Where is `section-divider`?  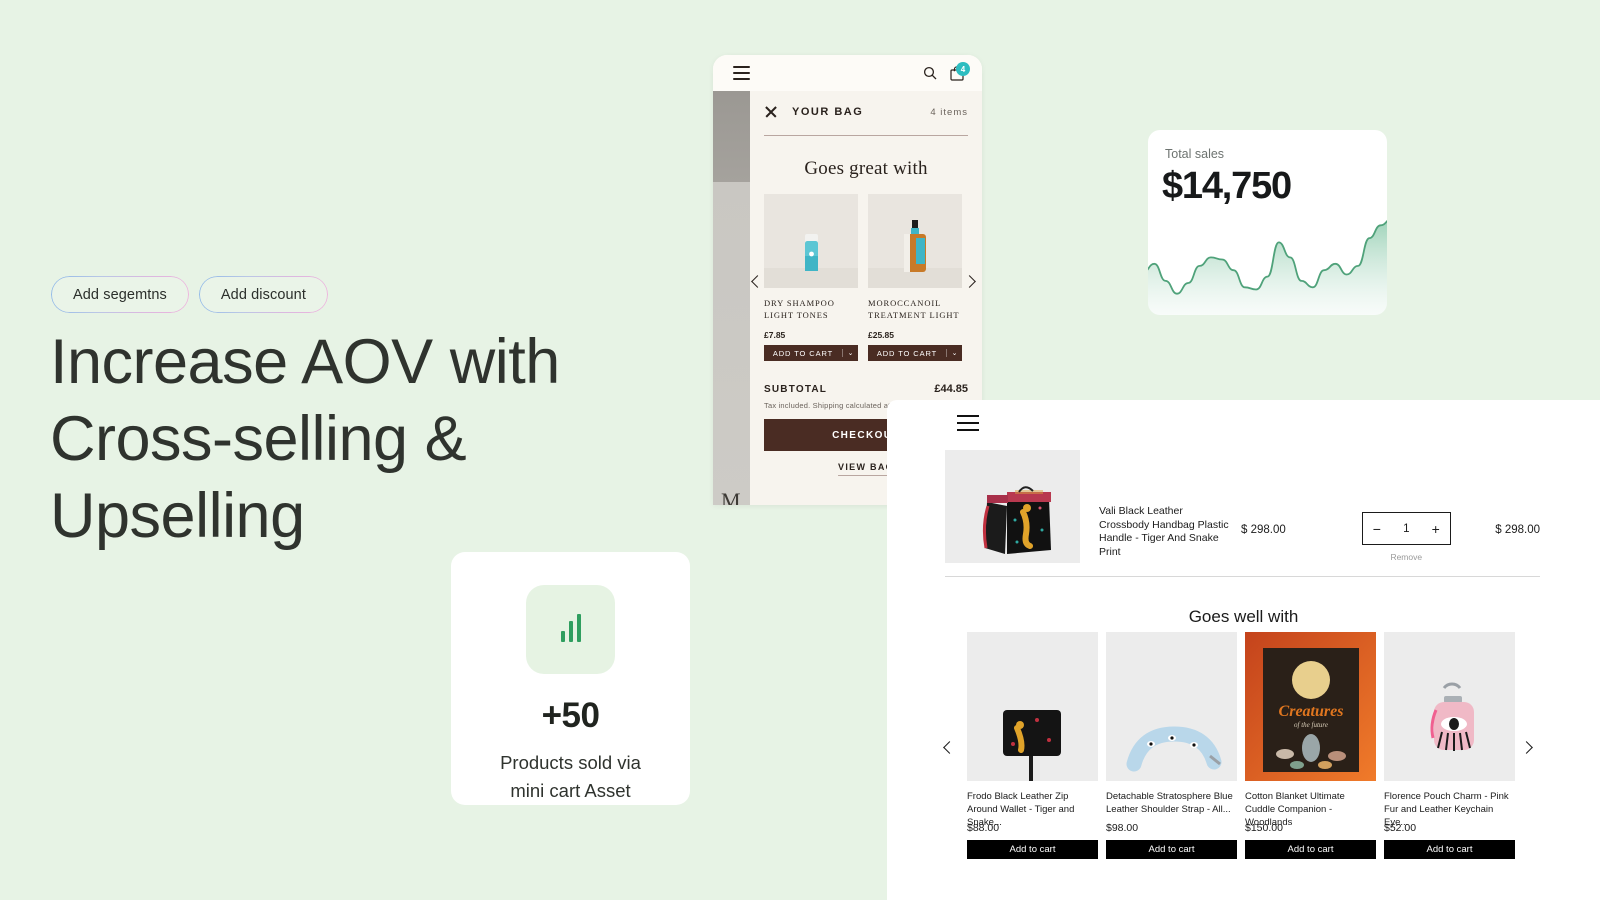 section-divider is located at coordinates (1242, 576).